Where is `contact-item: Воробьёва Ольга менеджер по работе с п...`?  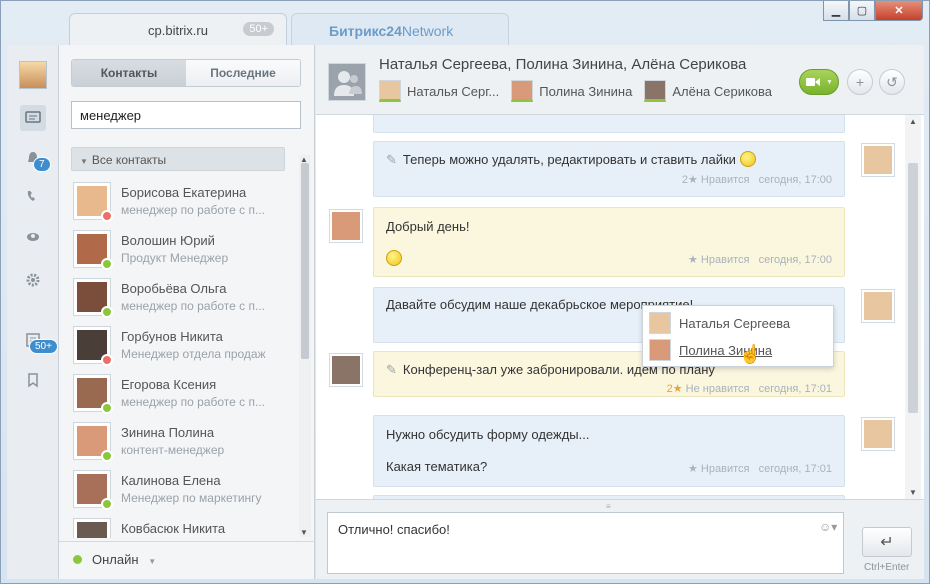
contact-item: Воробьёва Ольга менеджер по работе с п... is located at coordinates (180, 298).